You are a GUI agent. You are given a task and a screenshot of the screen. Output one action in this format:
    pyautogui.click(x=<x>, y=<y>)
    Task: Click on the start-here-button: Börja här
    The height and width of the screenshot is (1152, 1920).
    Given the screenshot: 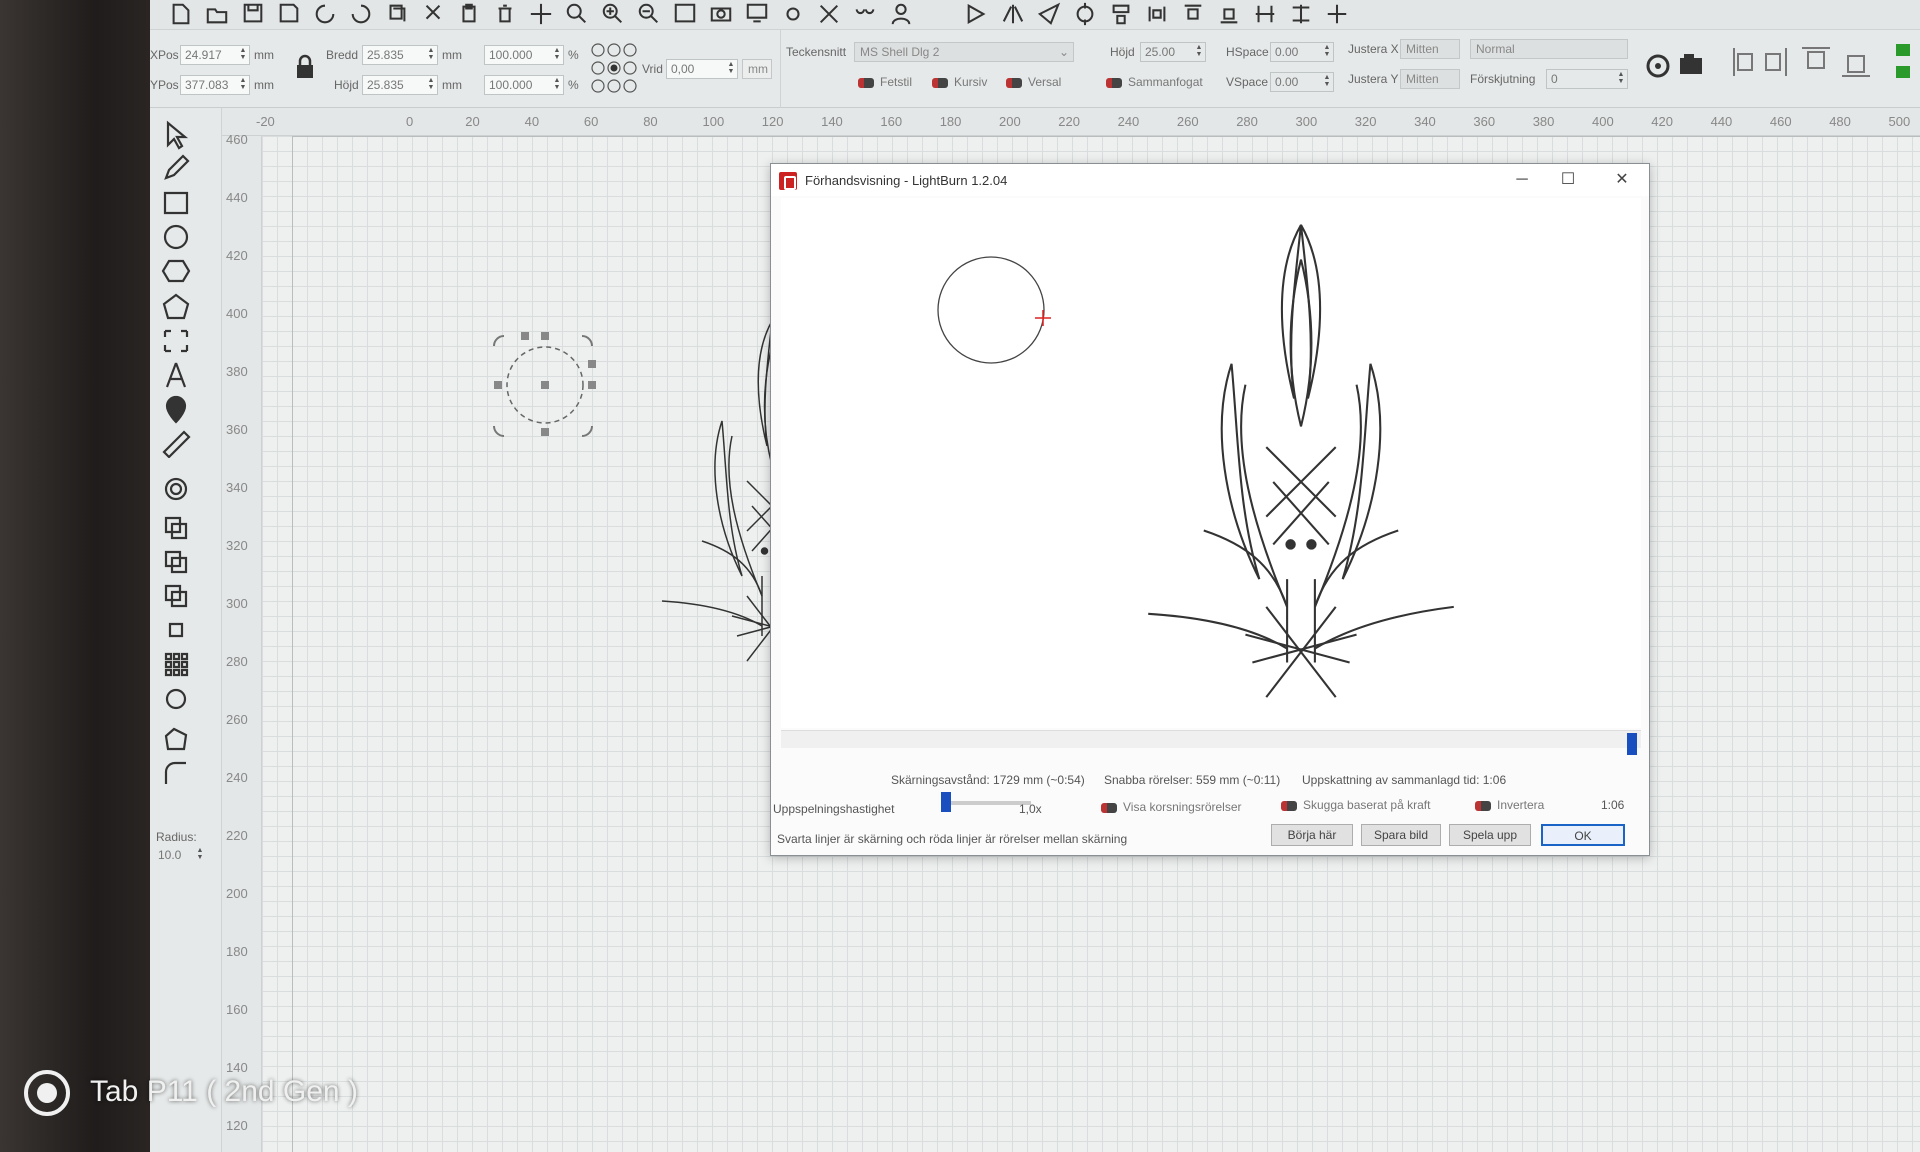 What is the action you would take?
    pyautogui.click(x=1312, y=835)
    